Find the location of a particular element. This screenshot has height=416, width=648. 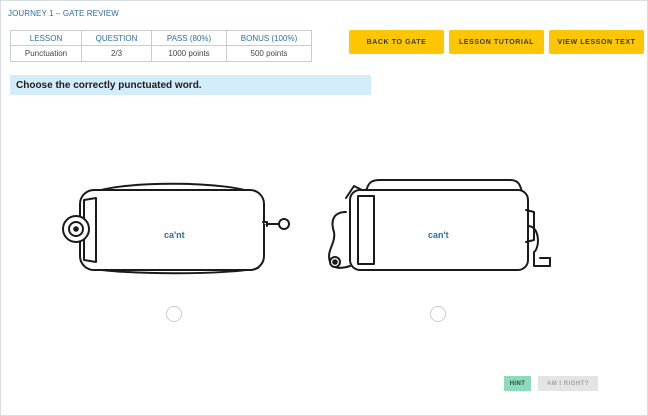

choice-label-1: ca'nt is located at coordinates (174, 235).